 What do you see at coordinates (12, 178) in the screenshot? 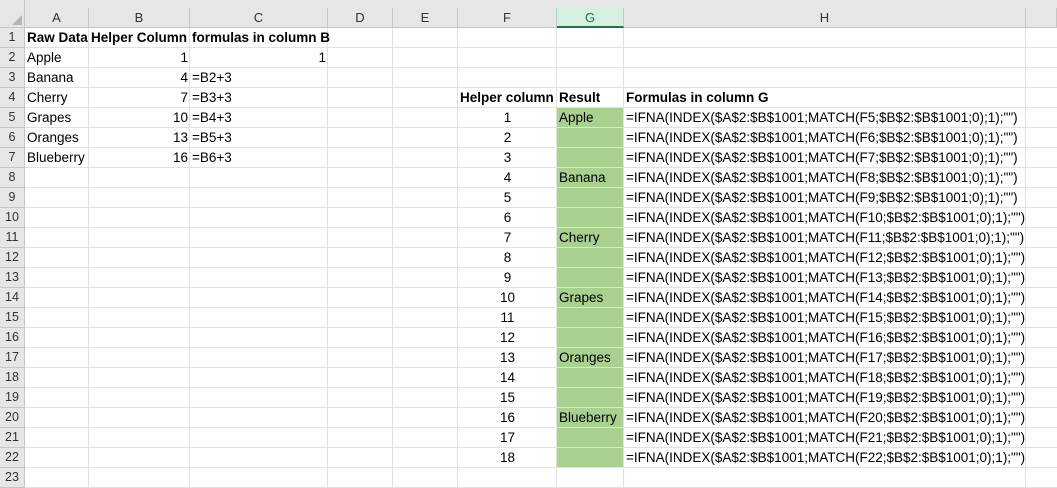
I see `row-header: 8` at bounding box center [12, 178].